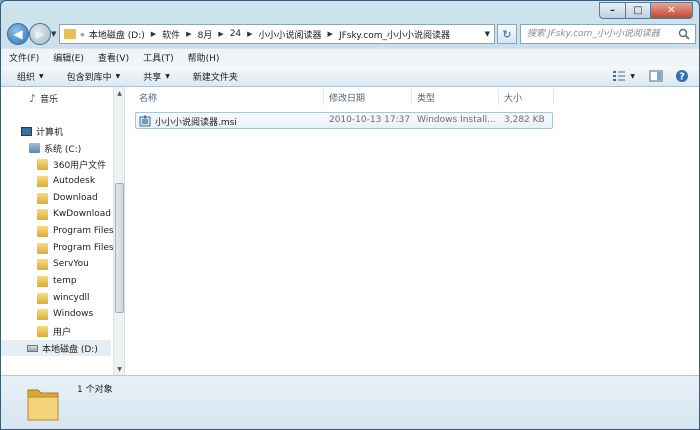 This screenshot has height=430, width=700. What do you see at coordinates (53, 34) in the screenshot?
I see `recent-pages-dropdown: ▼` at bounding box center [53, 34].